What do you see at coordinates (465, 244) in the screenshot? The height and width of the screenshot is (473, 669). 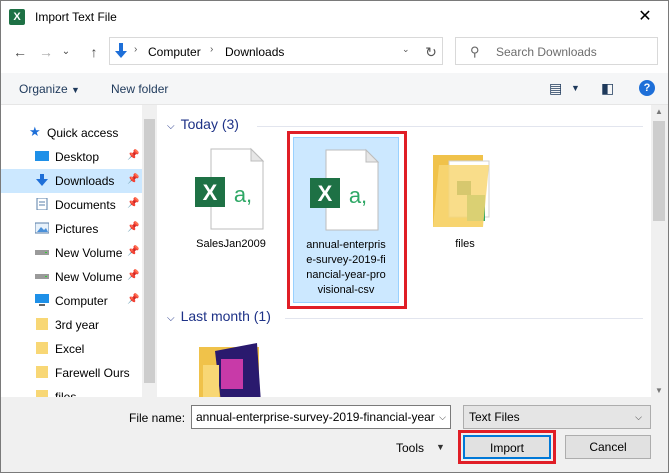 I see `file-name: files` at bounding box center [465, 244].